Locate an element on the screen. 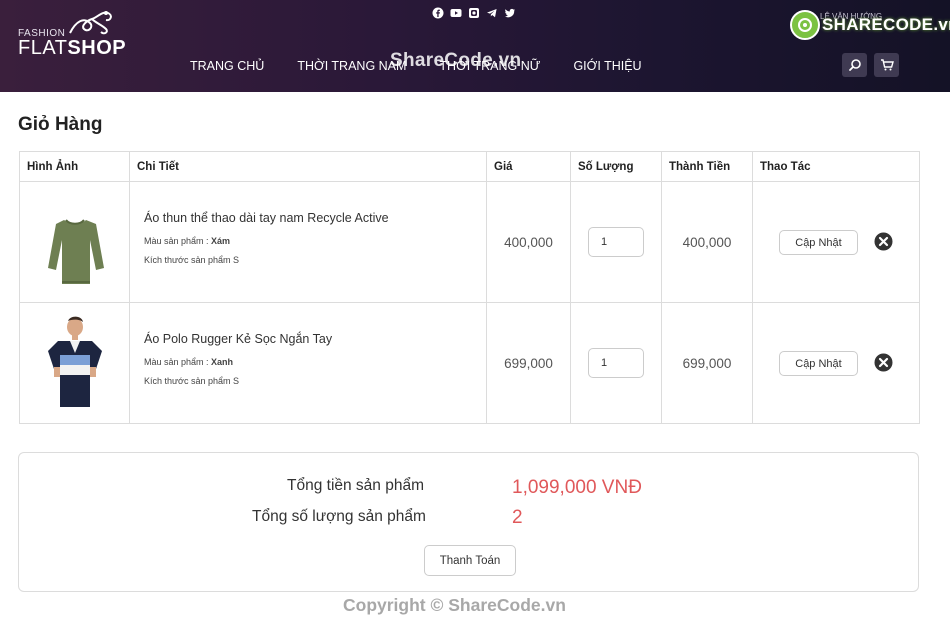 The height and width of the screenshot is (636, 950). product-image-polo is located at coordinates (75, 363).